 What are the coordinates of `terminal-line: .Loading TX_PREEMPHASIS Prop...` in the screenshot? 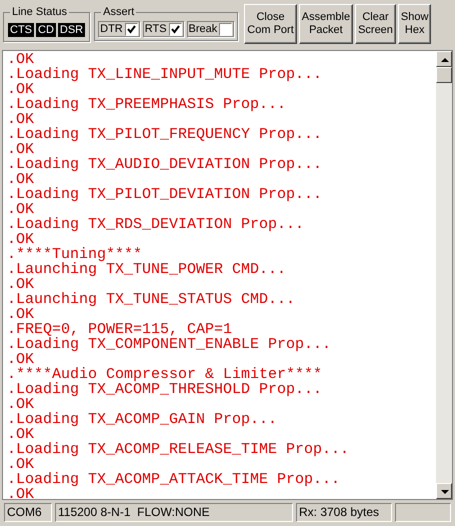 It's located at (147, 104).